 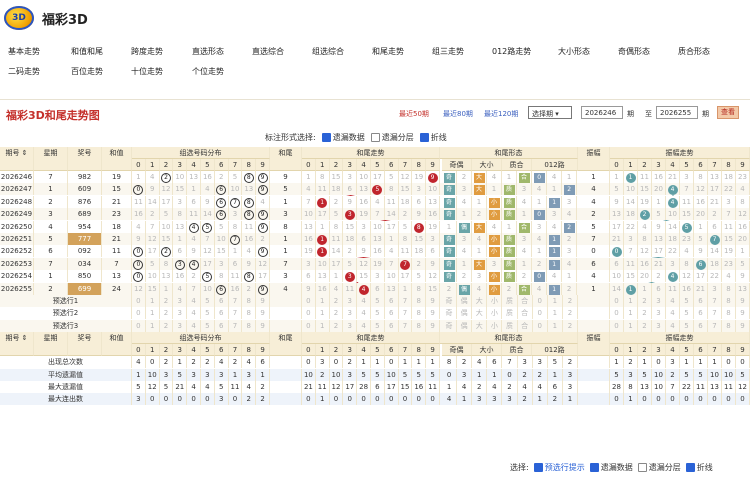 I want to click on nav-item: 直选综合, so click(x=268, y=51).